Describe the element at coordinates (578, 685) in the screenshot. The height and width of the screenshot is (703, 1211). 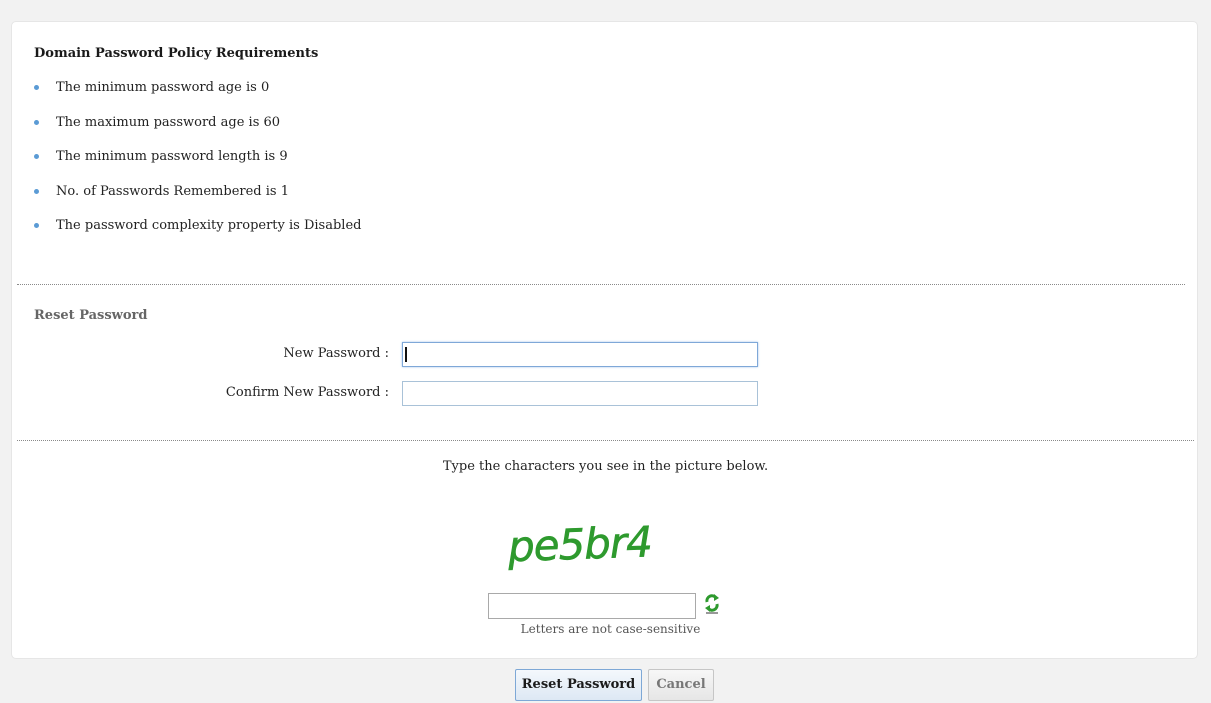
I see `reset-password-button: Reset Password` at that location.